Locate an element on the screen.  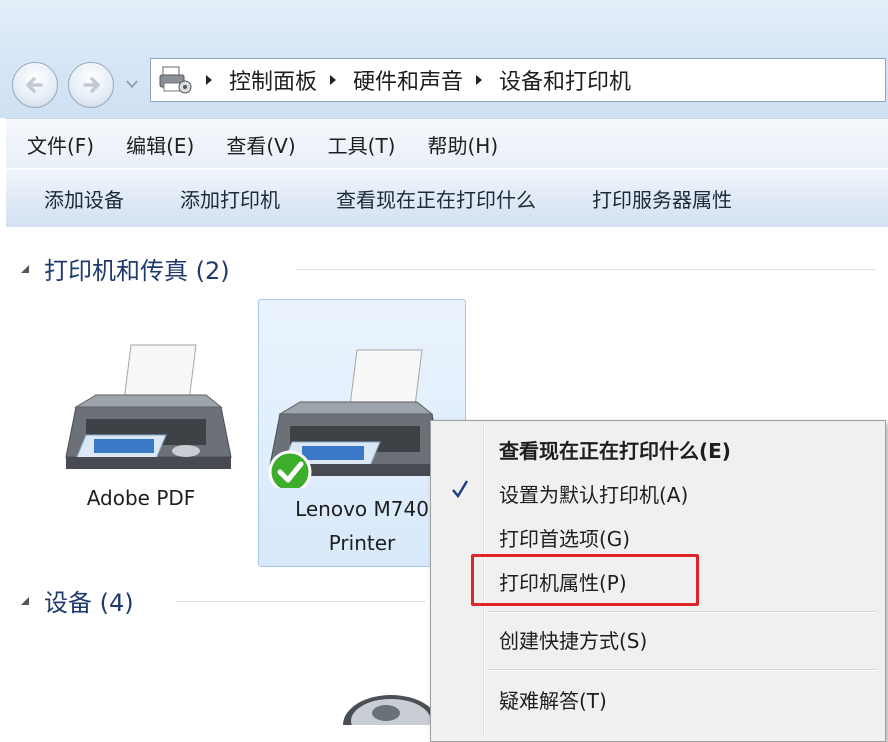
menu-bar: 文件(F) 编辑(E) 查看(V) 工具(T) 帮助(H) is located at coordinates (447, 143).